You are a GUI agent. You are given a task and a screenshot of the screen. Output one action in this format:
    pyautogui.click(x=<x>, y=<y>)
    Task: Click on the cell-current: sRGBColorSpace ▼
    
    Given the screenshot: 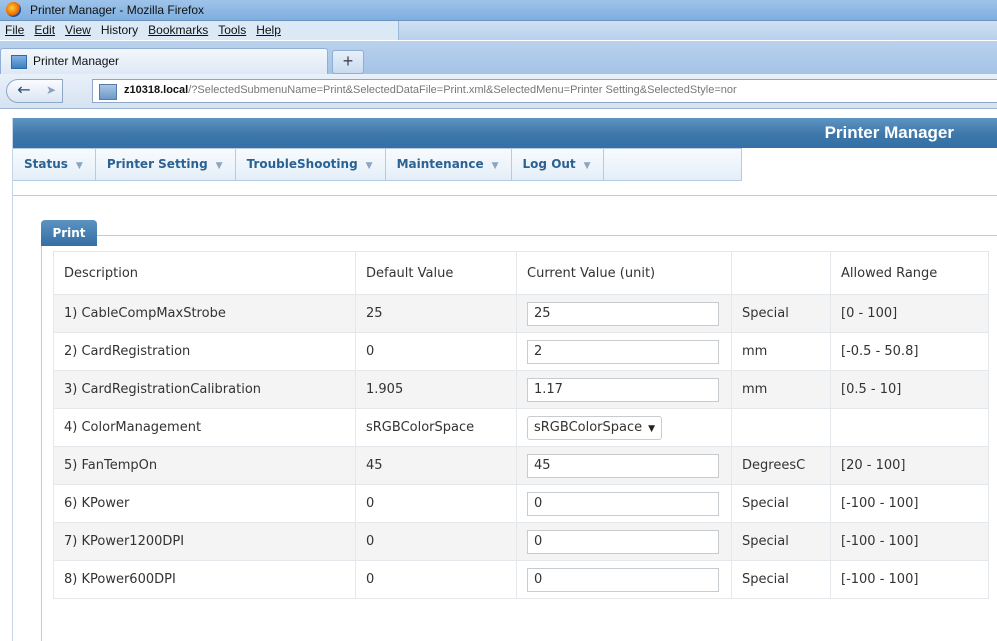 What is the action you would take?
    pyautogui.click(x=624, y=427)
    